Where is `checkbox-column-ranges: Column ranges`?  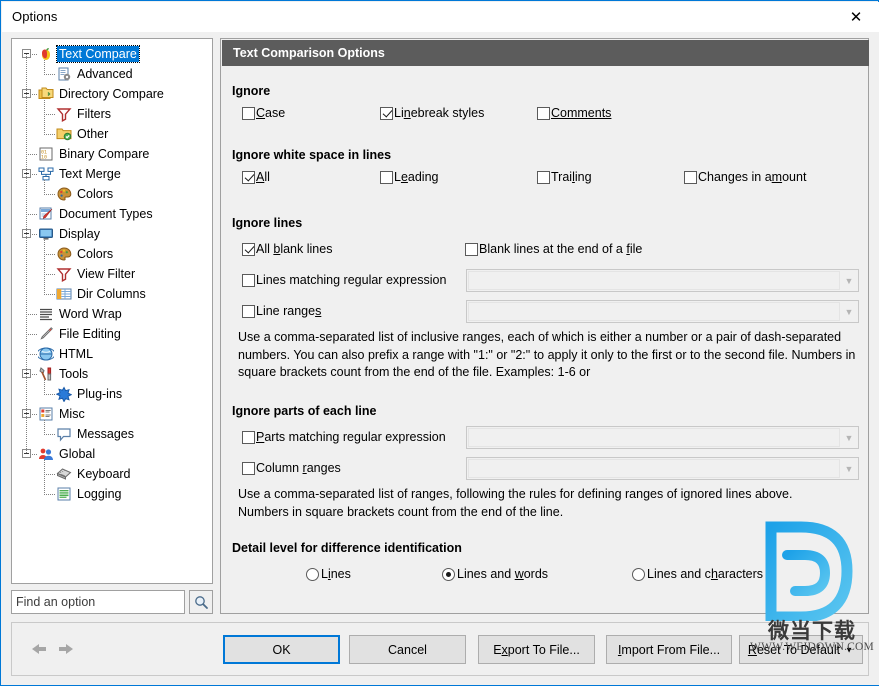
checkbox-column-ranges: Column ranges is located at coordinates (291, 468).